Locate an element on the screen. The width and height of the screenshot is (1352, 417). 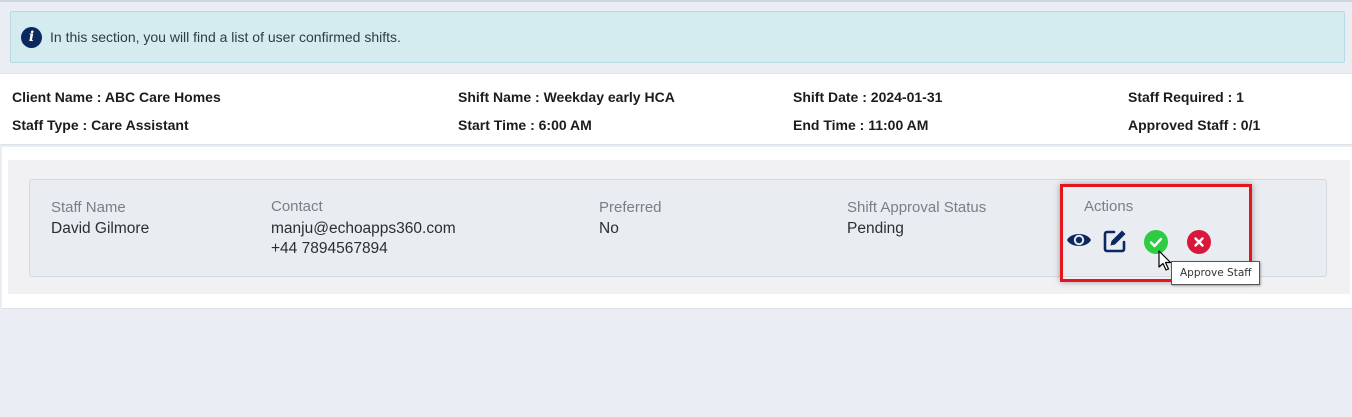
contact-phone: +44 7894567894 is located at coordinates (329, 248).